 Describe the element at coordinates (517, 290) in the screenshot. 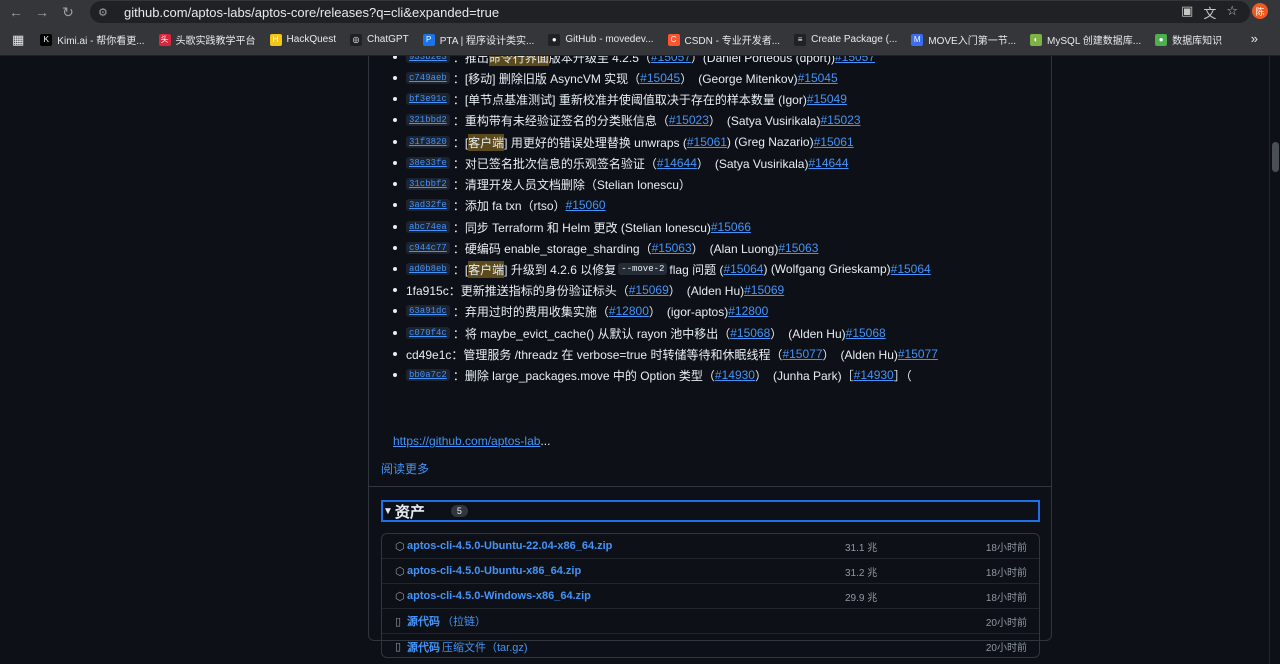

I see `note-text: 1fa915c：更新推送指标的身份验证标头（` at that location.